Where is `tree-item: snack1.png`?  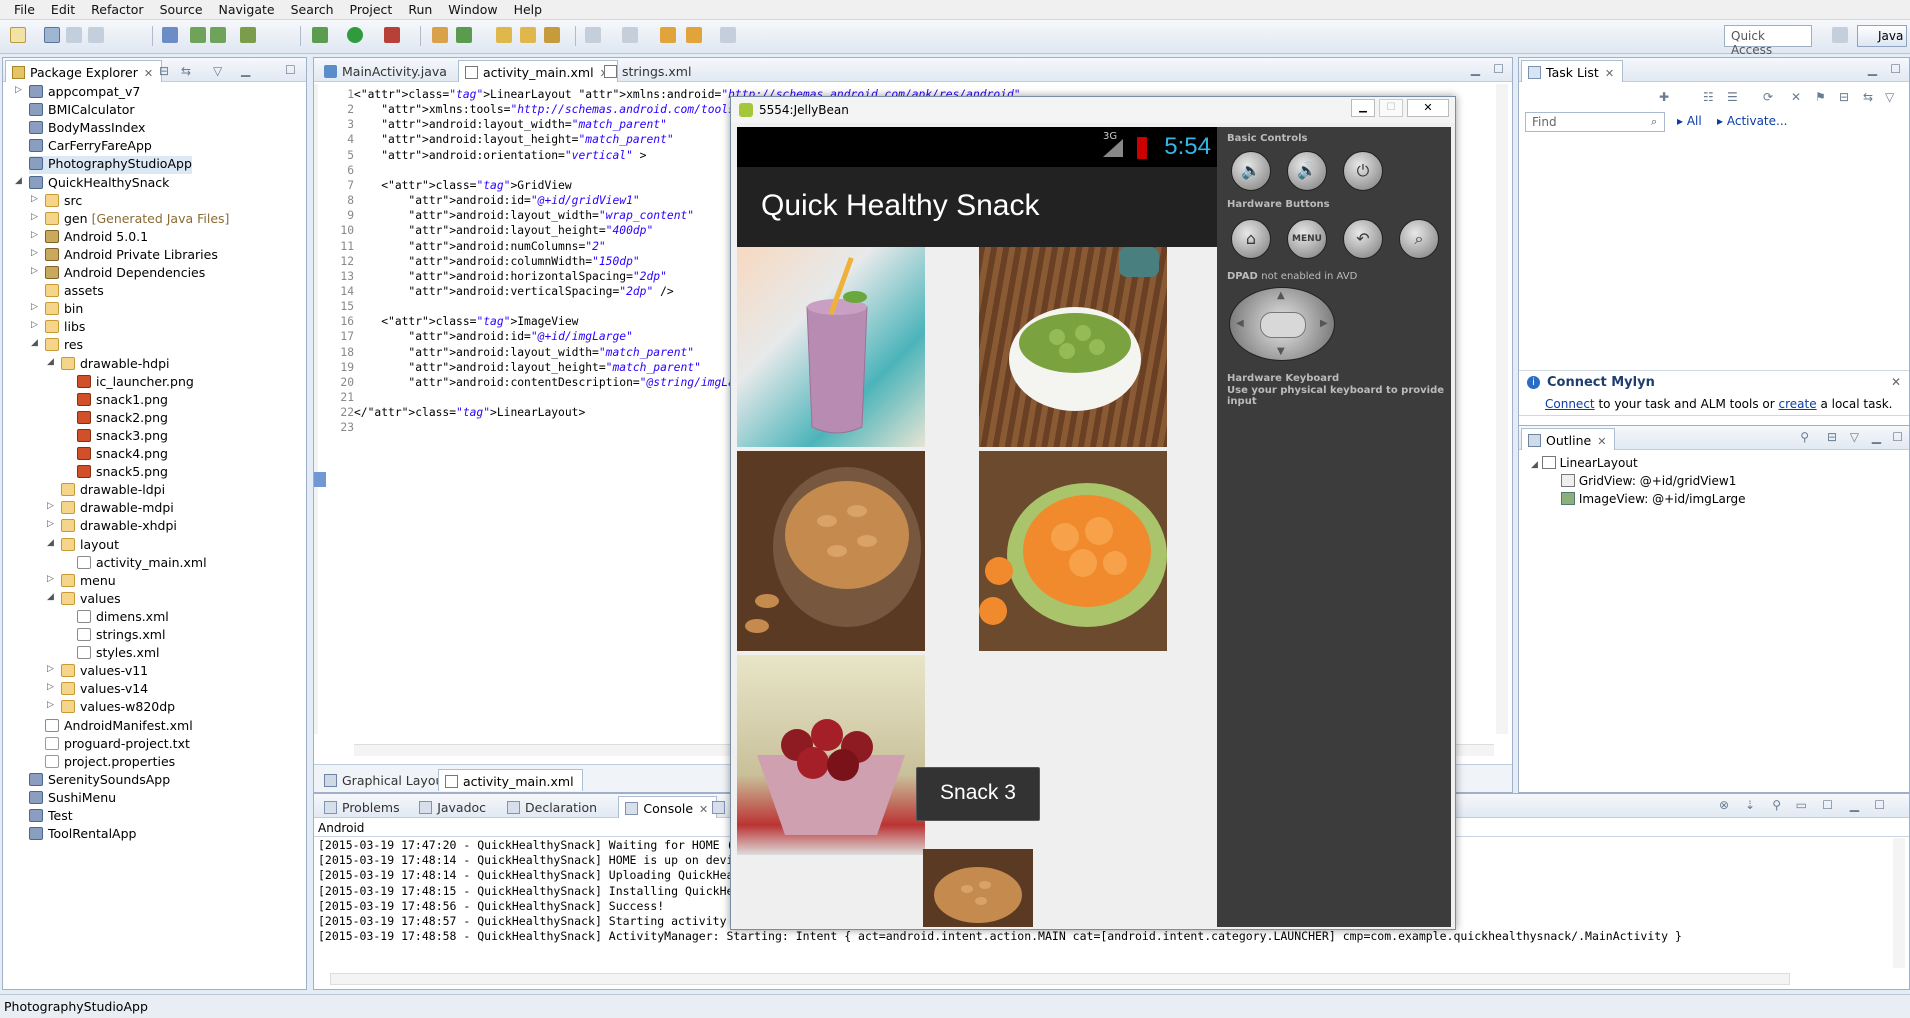
tree-item: snack1.png is located at coordinates (122, 401).